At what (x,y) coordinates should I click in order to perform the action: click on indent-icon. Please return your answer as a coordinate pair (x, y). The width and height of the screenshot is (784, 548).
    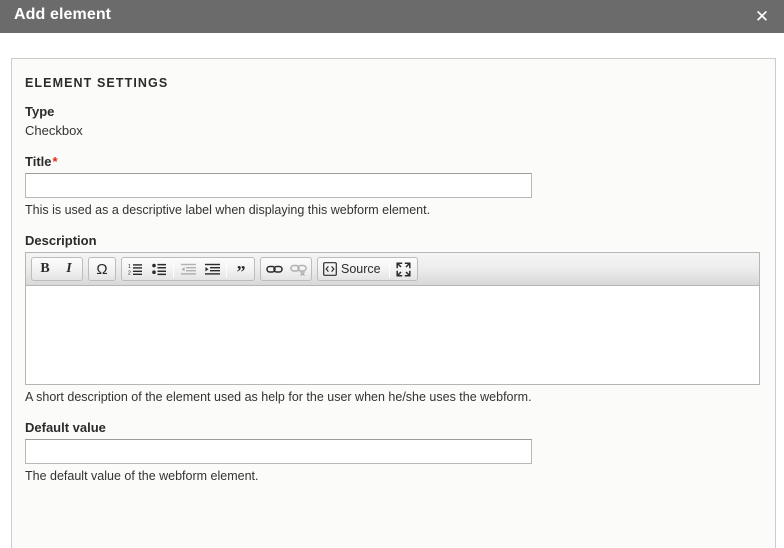
    Looking at the image, I should click on (212, 269).